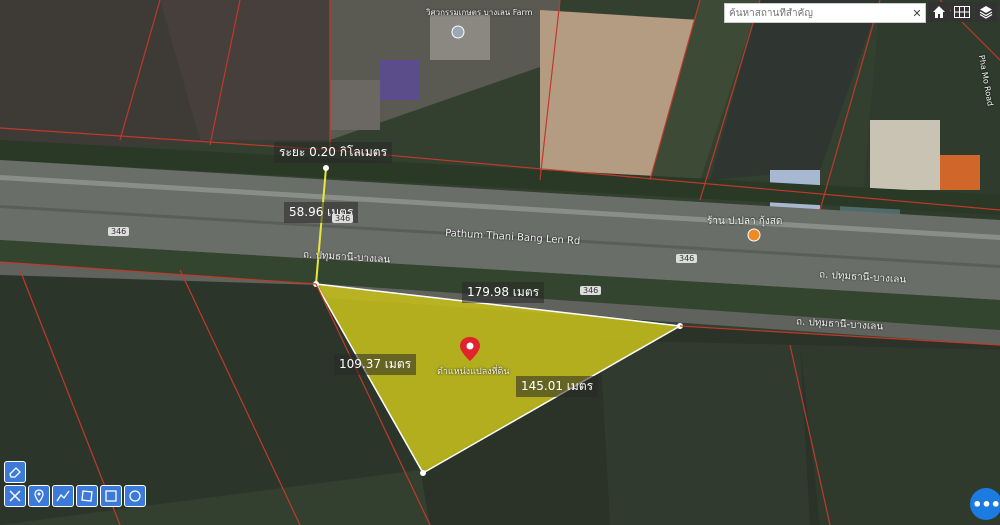 The image size is (1000, 525). What do you see at coordinates (503, 292) in the screenshot?
I see `top-edge-label: 179.98 เมตร` at bounding box center [503, 292].